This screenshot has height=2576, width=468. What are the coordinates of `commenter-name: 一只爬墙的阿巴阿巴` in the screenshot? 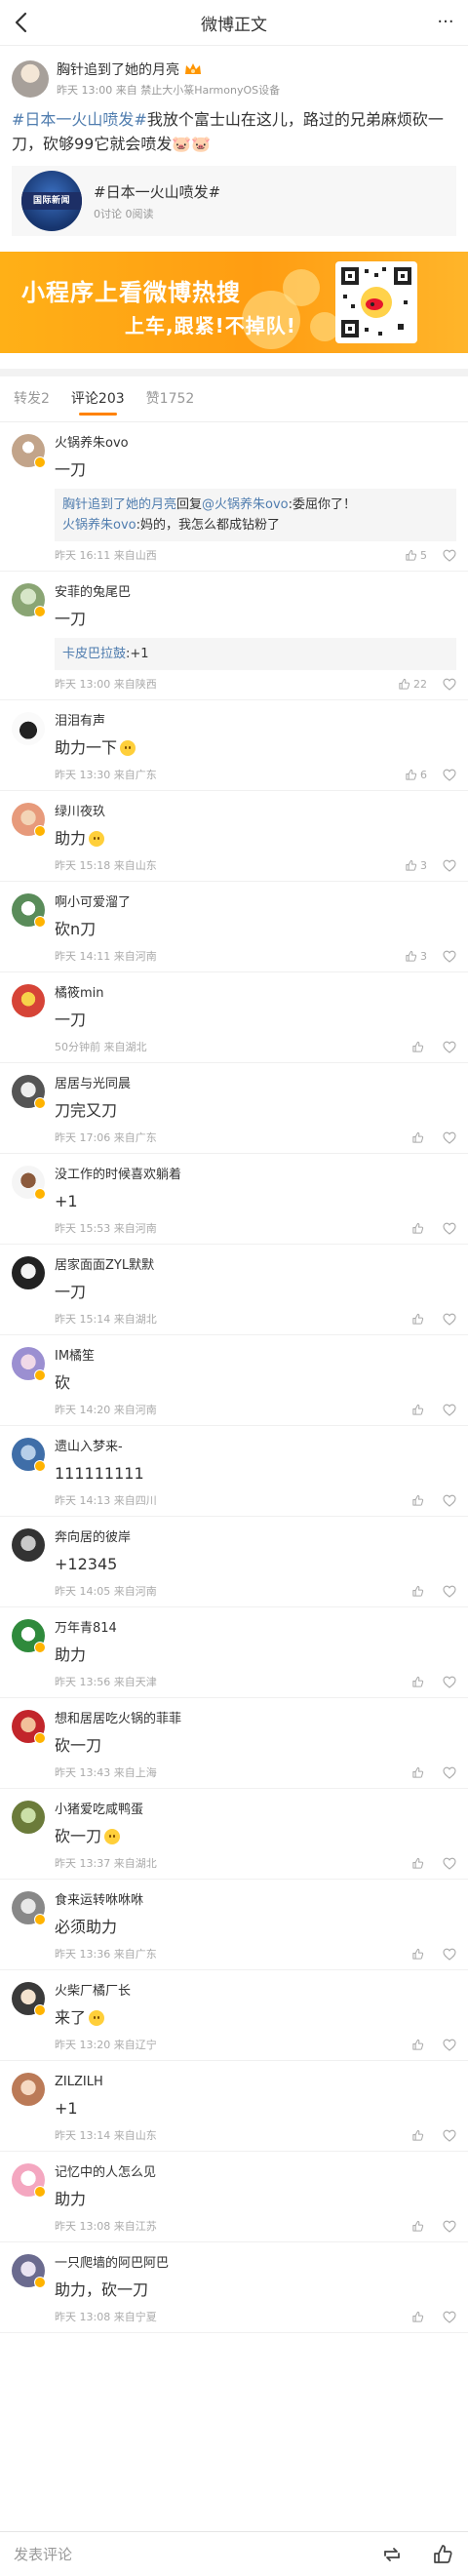 It's located at (255, 2264).